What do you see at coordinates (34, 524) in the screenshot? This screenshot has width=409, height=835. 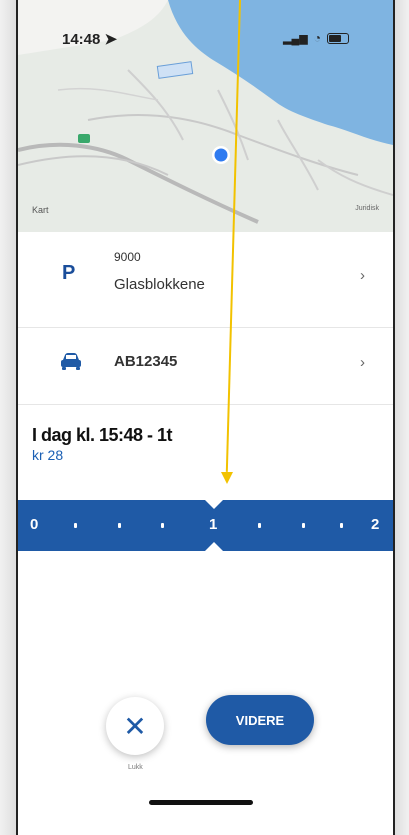 I see `slider-label-0: 0` at bounding box center [34, 524].